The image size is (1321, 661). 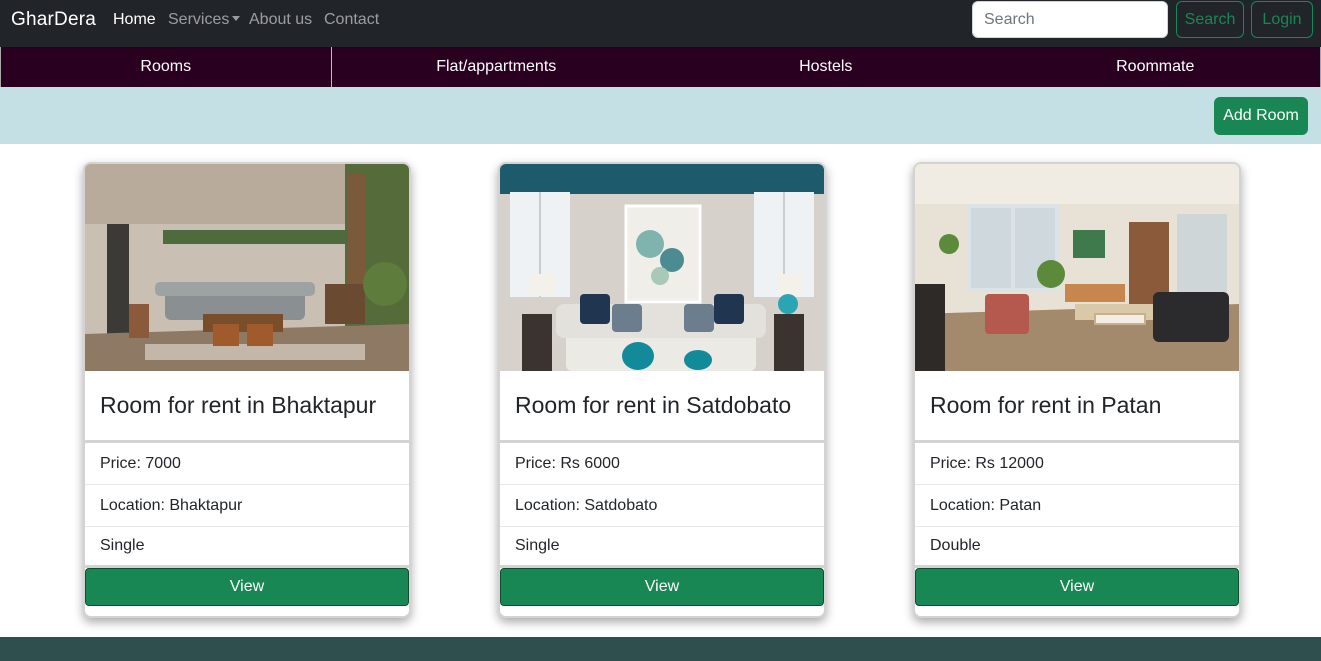 I want to click on category-bar: Rooms Flat/appartments Hostels Roommate, so click(x=660, y=67).